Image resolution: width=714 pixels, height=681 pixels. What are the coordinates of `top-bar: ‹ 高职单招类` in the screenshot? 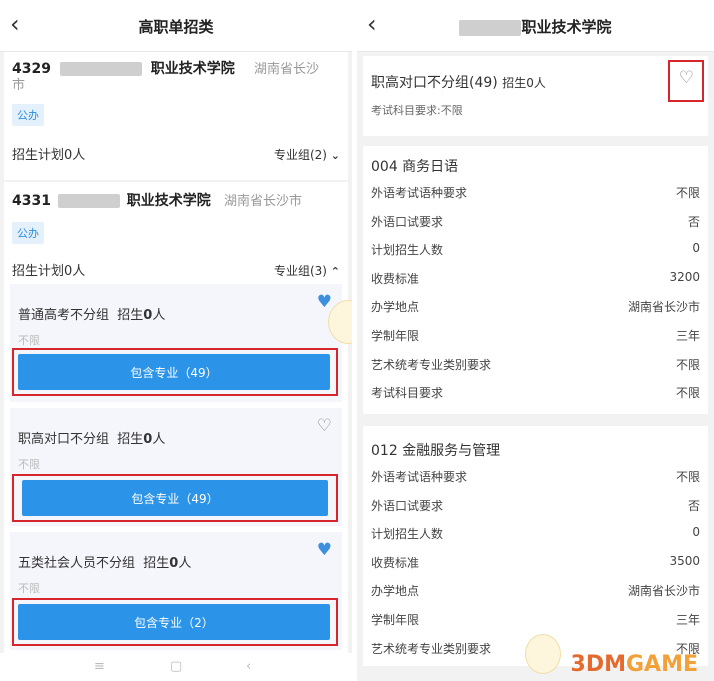 It's located at (176, 26).